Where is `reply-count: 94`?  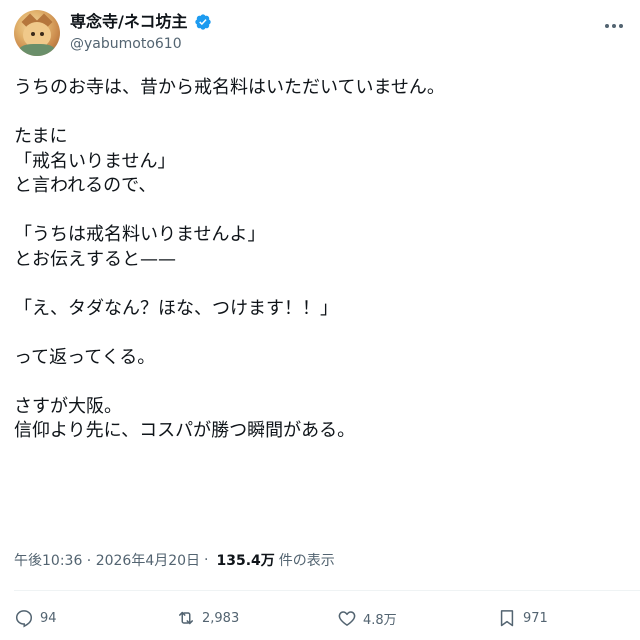 reply-count: 94 is located at coordinates (48, 618).